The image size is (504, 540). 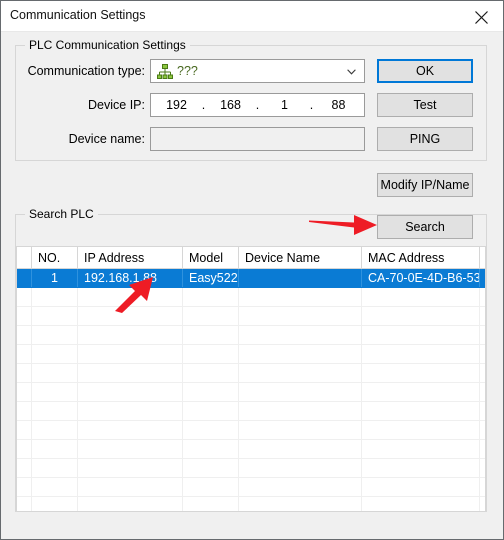 What do you see at coordinates (61, 214) in the screenshot?
I see `search-group-title: Search PLC` at bounding box center [61, 214].